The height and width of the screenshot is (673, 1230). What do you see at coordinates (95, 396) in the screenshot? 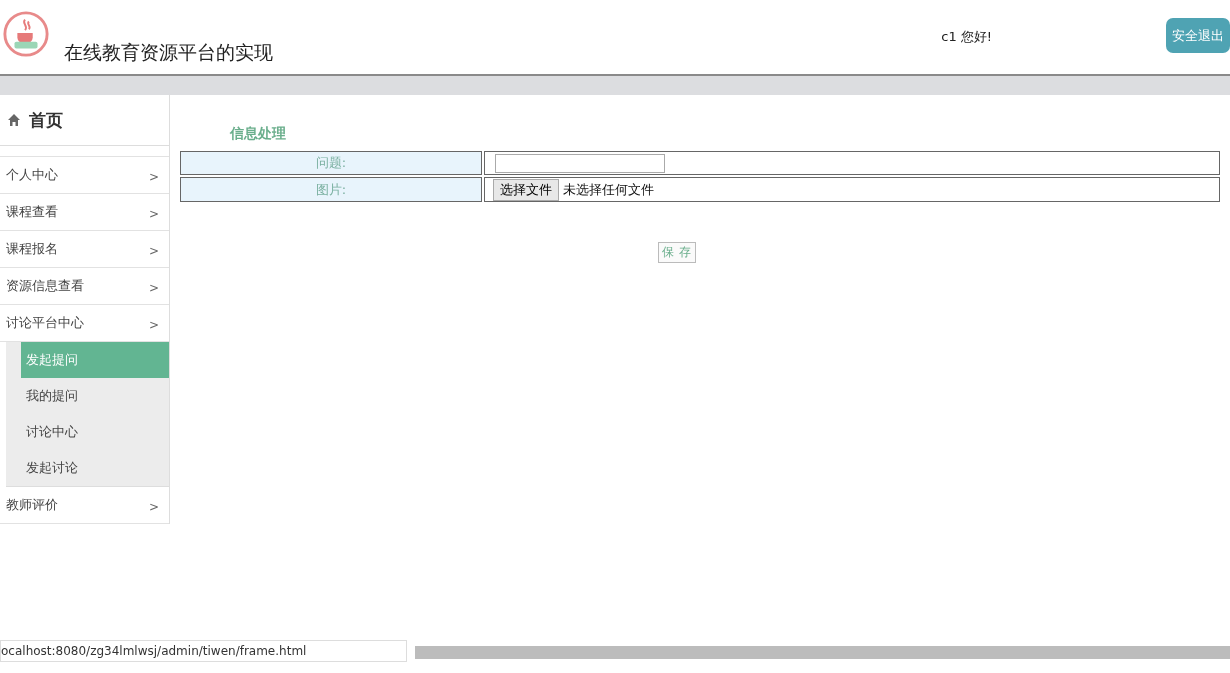
I see `submenu-item: 我的提问` at bounding box center [95, 396].